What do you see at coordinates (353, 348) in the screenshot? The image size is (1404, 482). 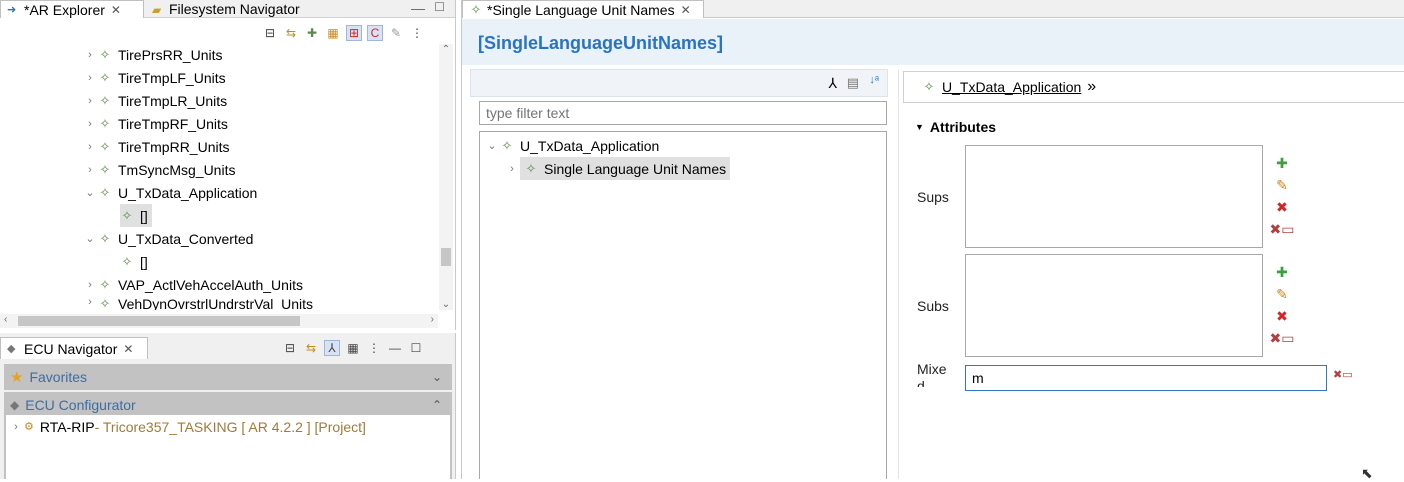 I see `layout-icon: ▦` at bounding box center [353, 348].